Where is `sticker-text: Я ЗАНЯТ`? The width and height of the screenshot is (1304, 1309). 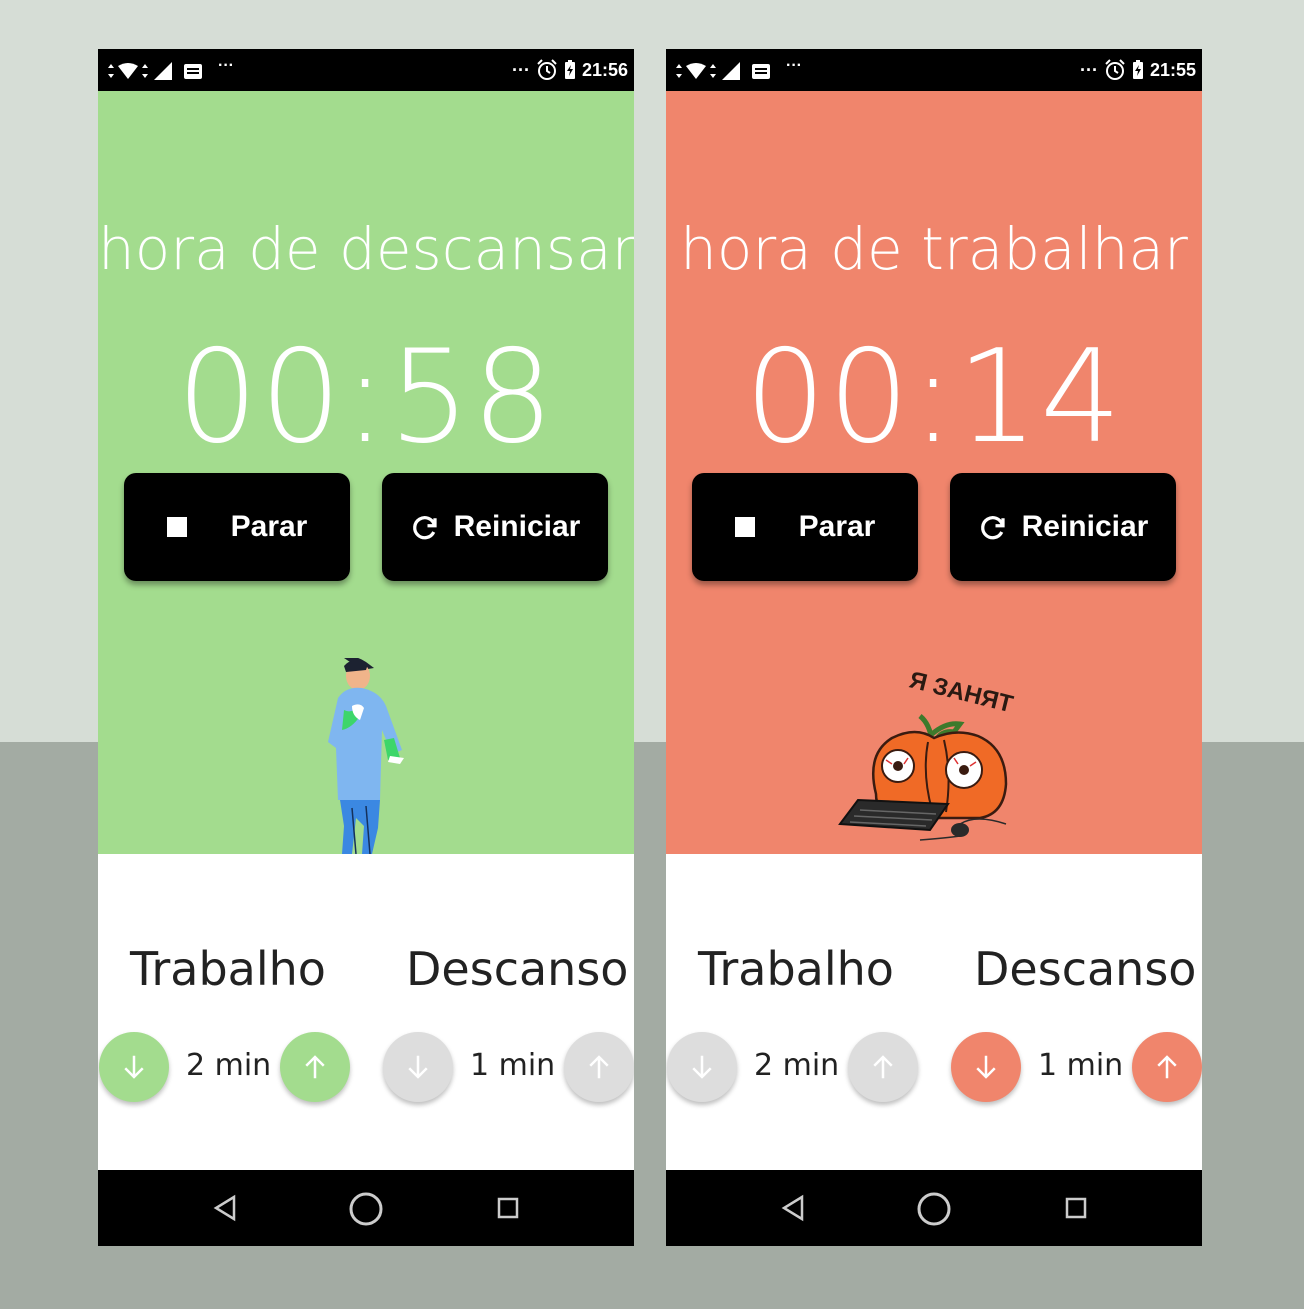
sticker-text: Я ЗАНЯТ is located at coordinates (961, 693).